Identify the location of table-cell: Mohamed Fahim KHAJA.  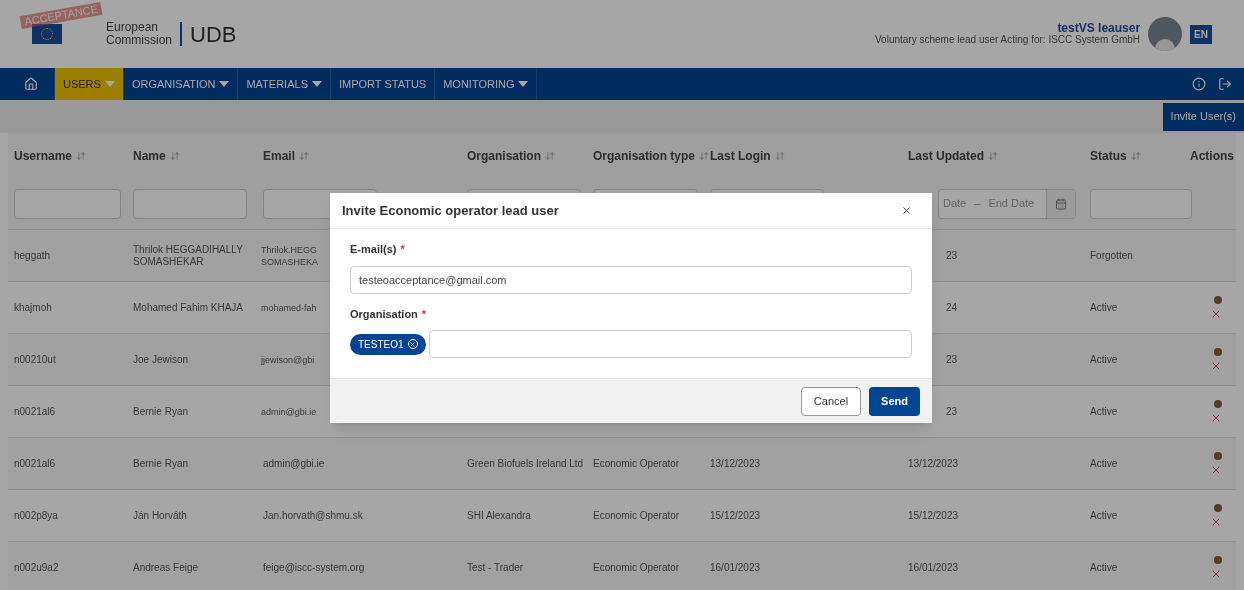
(188, 307).